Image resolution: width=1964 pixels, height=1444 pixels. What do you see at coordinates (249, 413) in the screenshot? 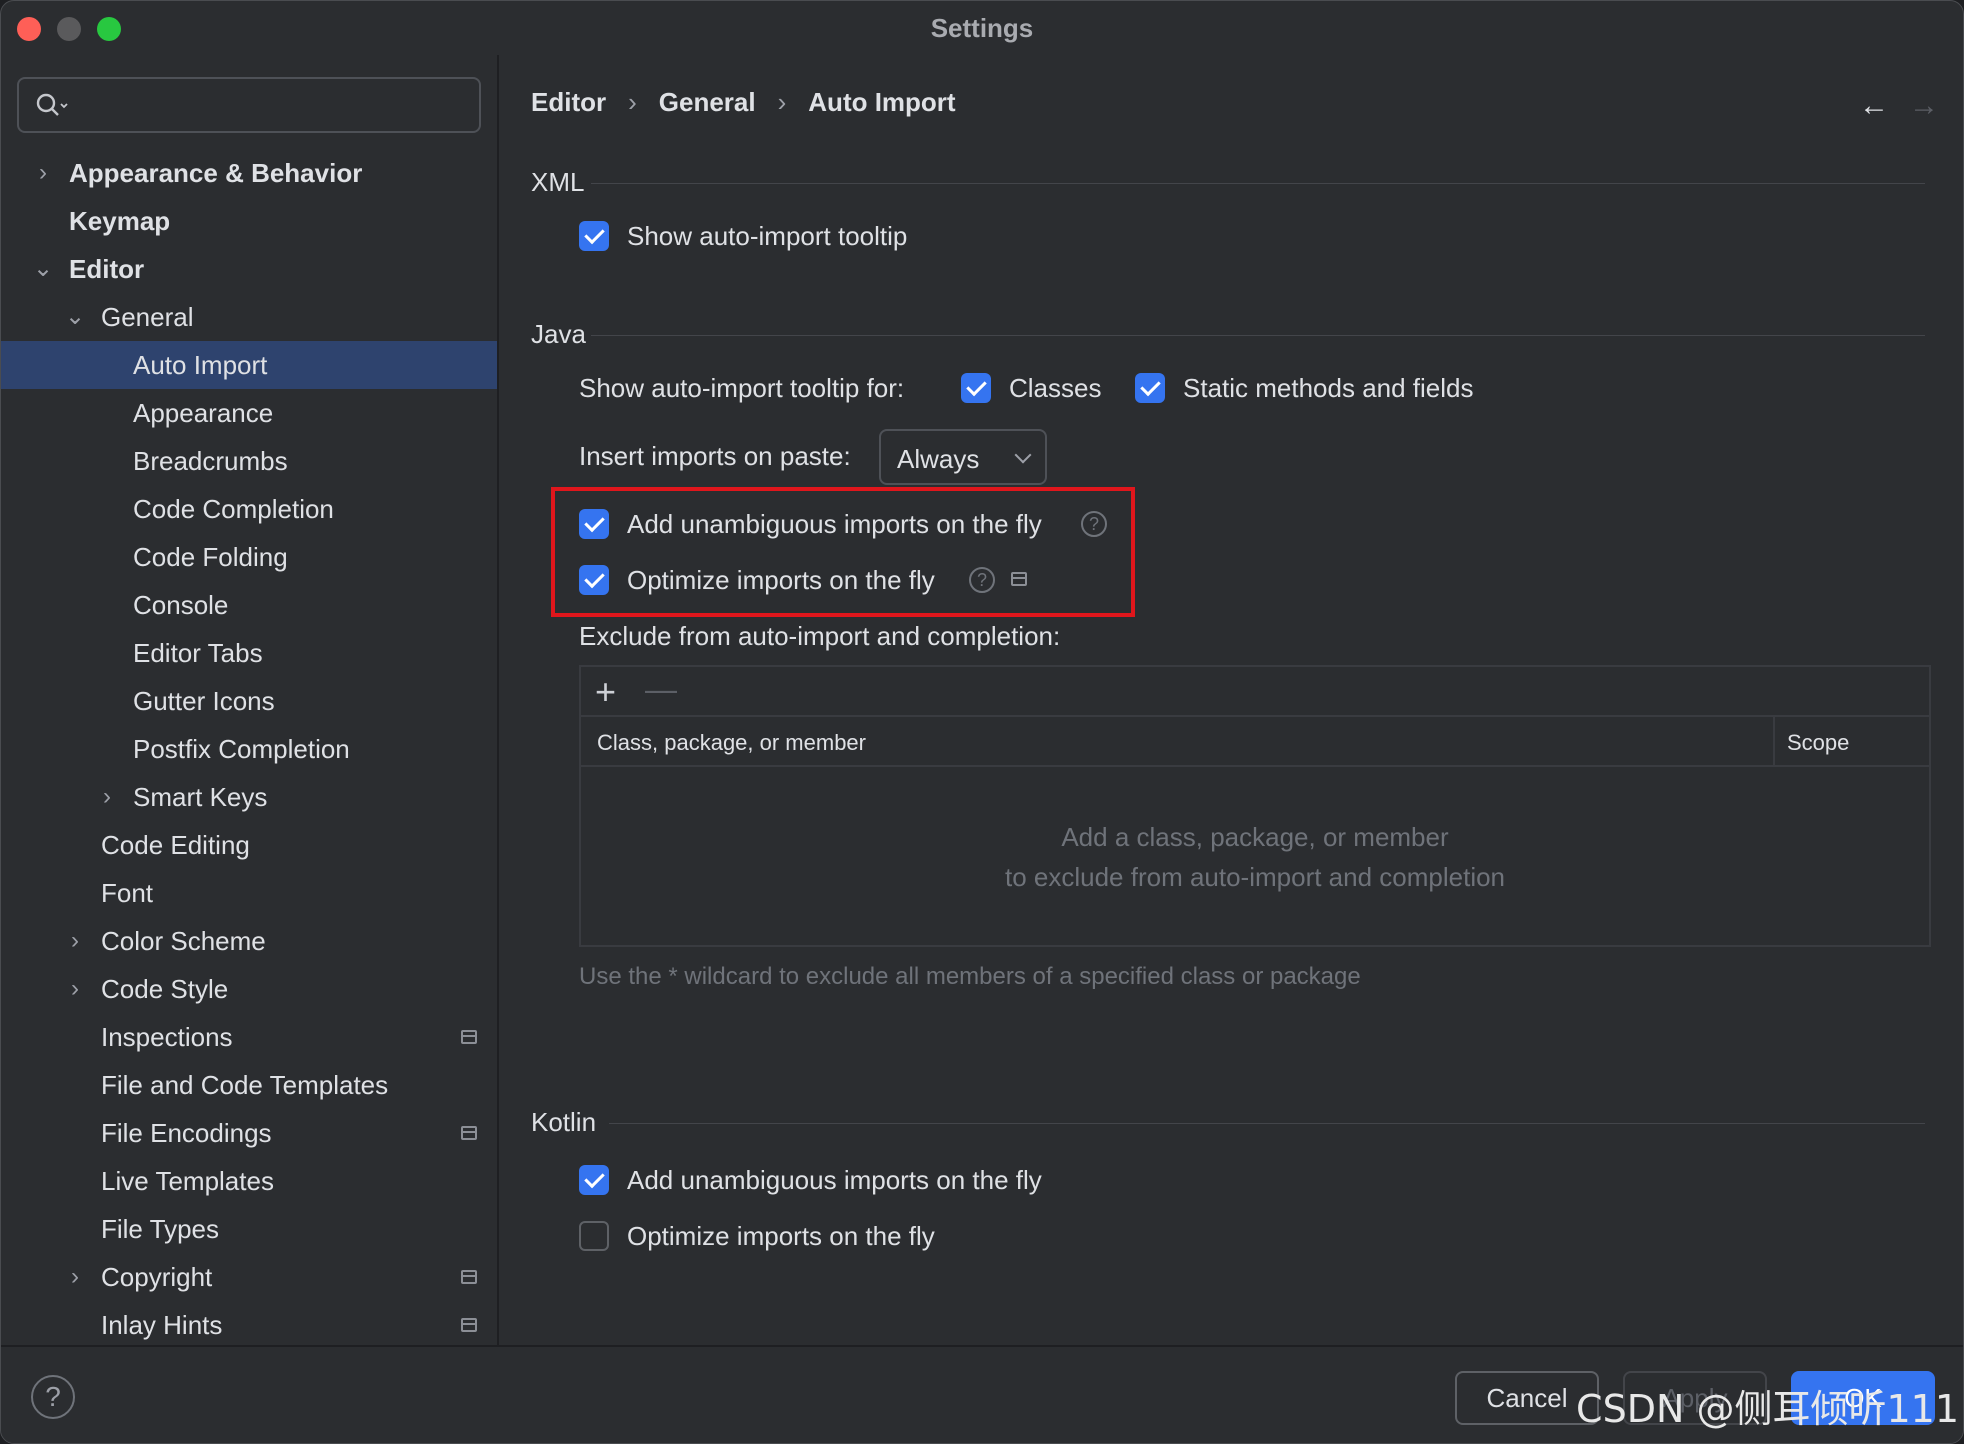
I see `sidebar-item-appearance: Appearance` at bounding box center [249, 413].